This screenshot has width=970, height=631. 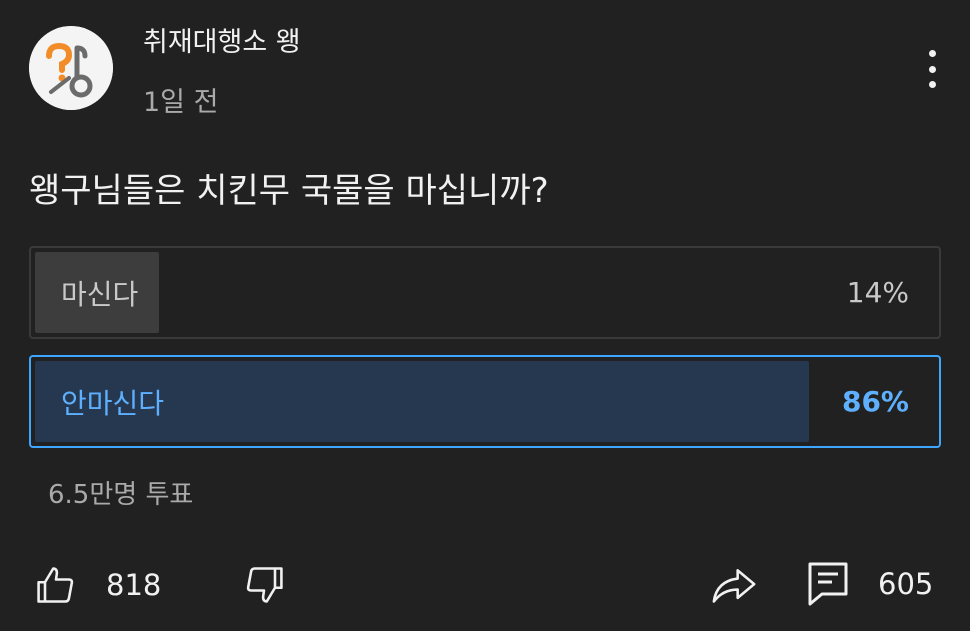 I want to click on dislike-button, so click(x=264, y=585).